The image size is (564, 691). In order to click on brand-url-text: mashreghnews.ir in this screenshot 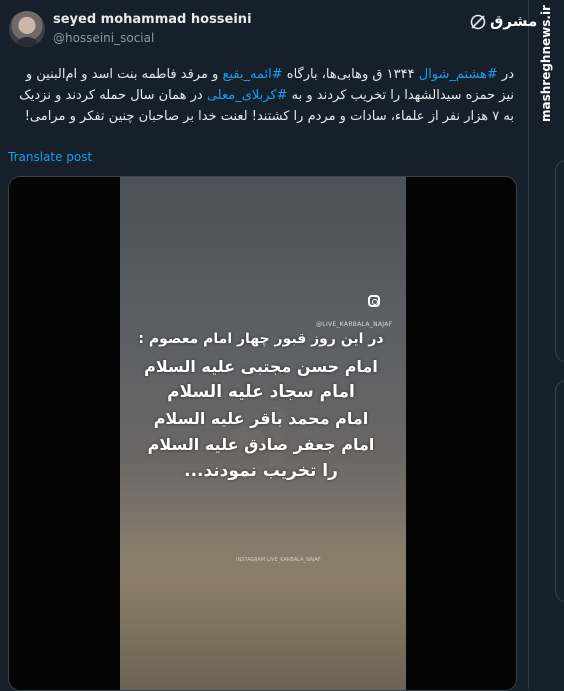, I will do `click(546, 63)`.